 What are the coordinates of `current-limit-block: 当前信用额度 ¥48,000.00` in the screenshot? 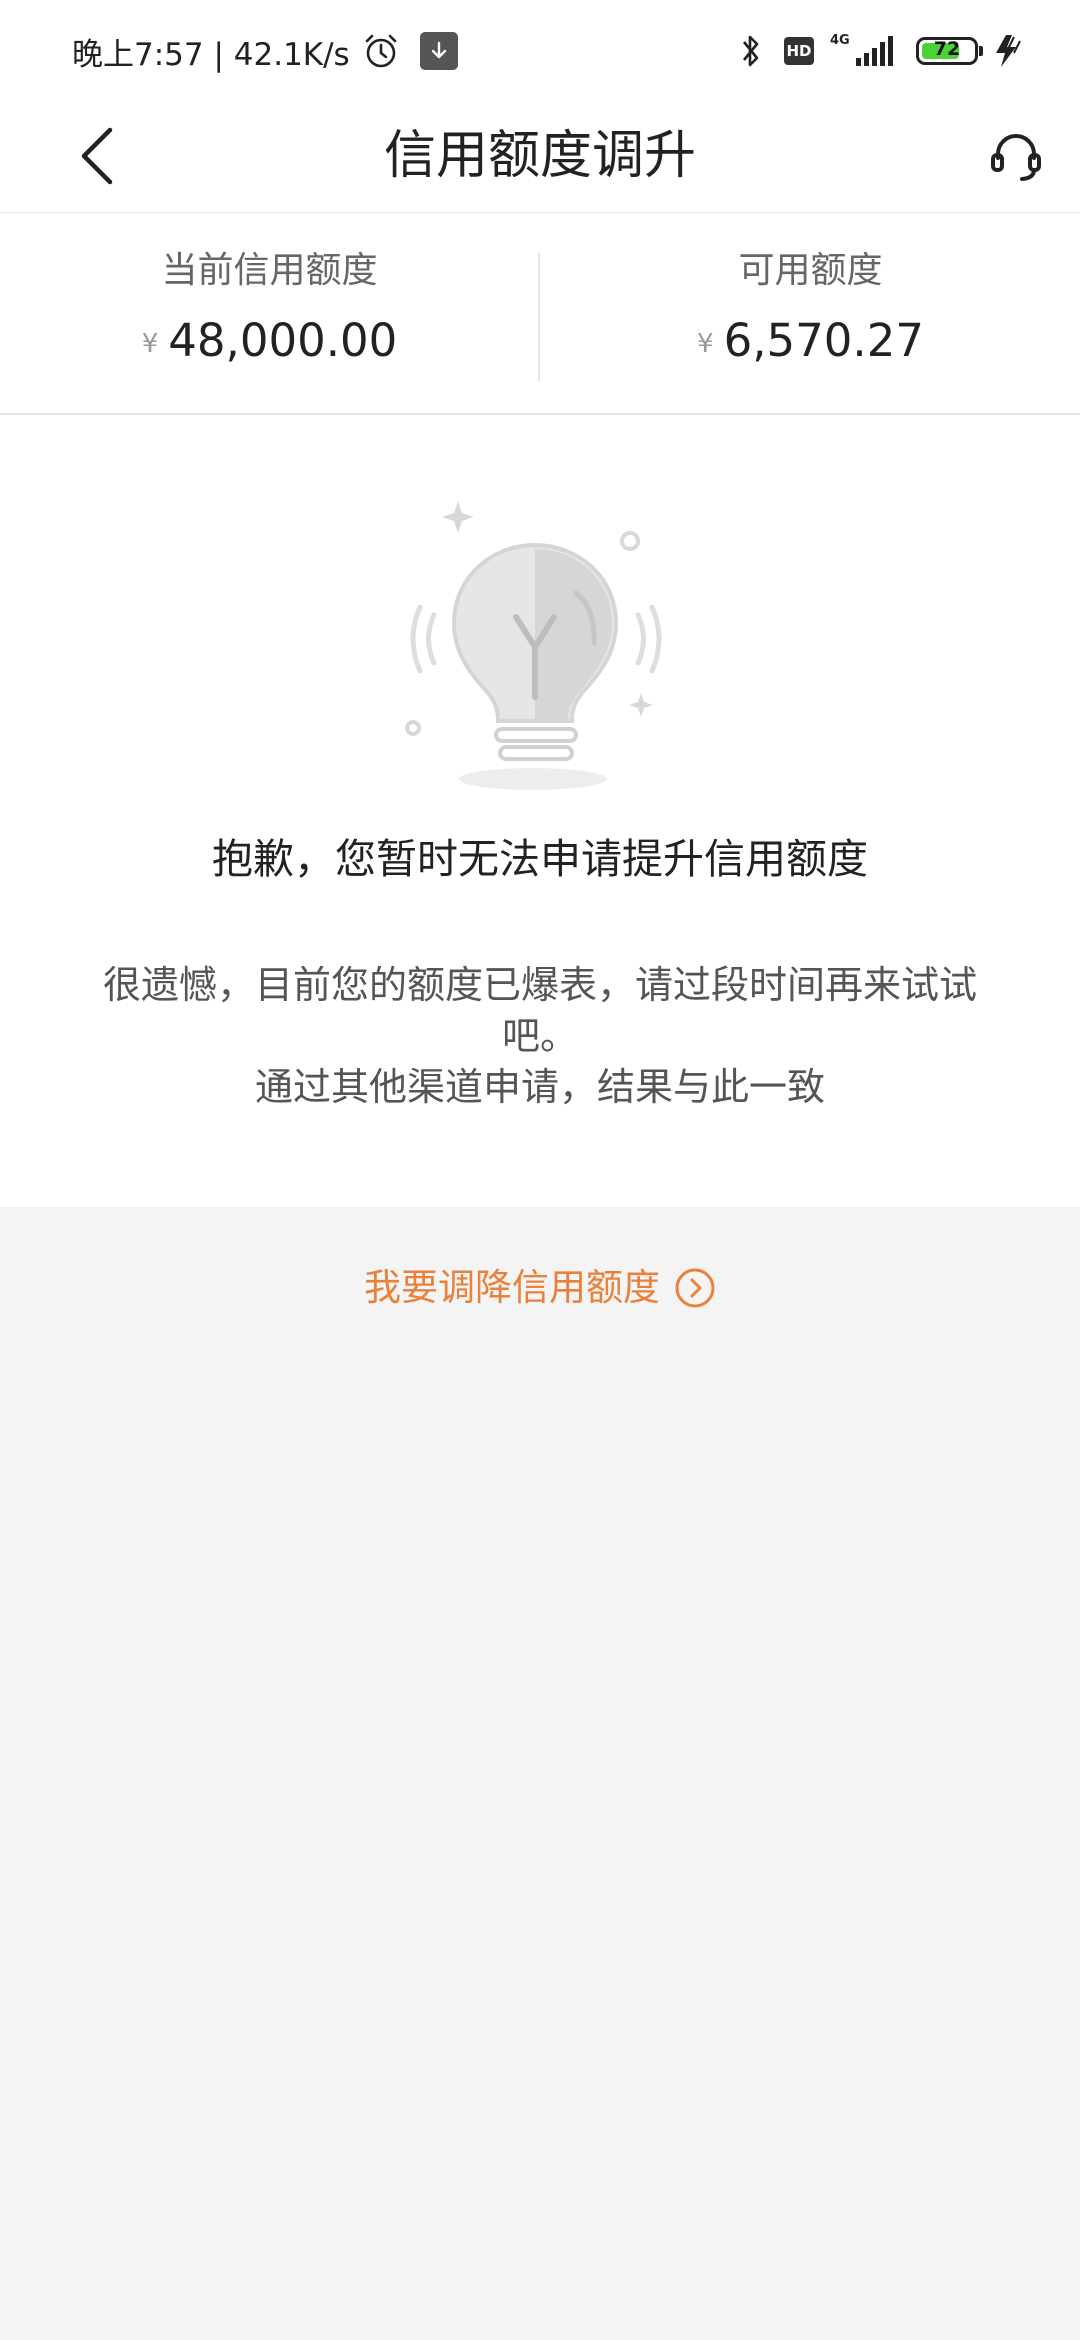 It's located at (269, 313).